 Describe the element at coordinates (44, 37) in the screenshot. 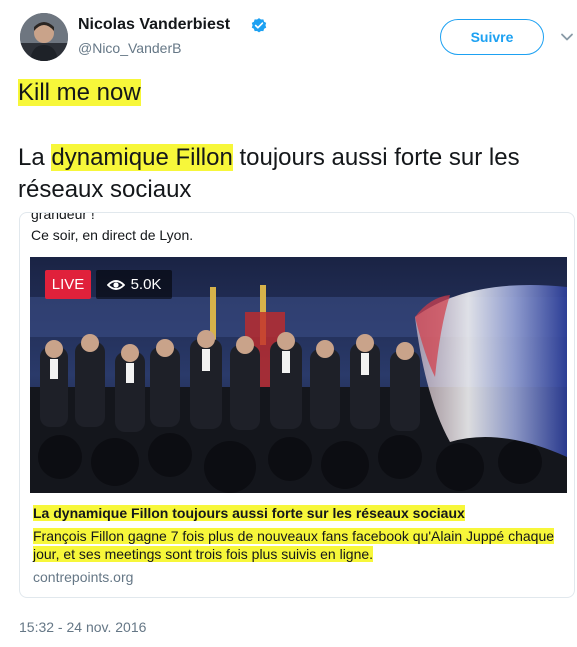

I see `avatar` at that location.